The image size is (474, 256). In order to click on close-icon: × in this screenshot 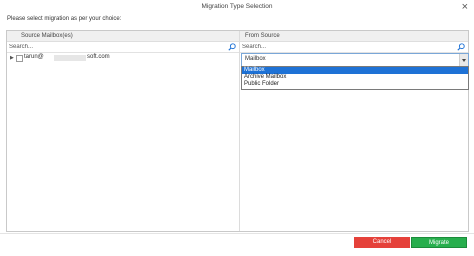, I will do `click(465, 7)`.